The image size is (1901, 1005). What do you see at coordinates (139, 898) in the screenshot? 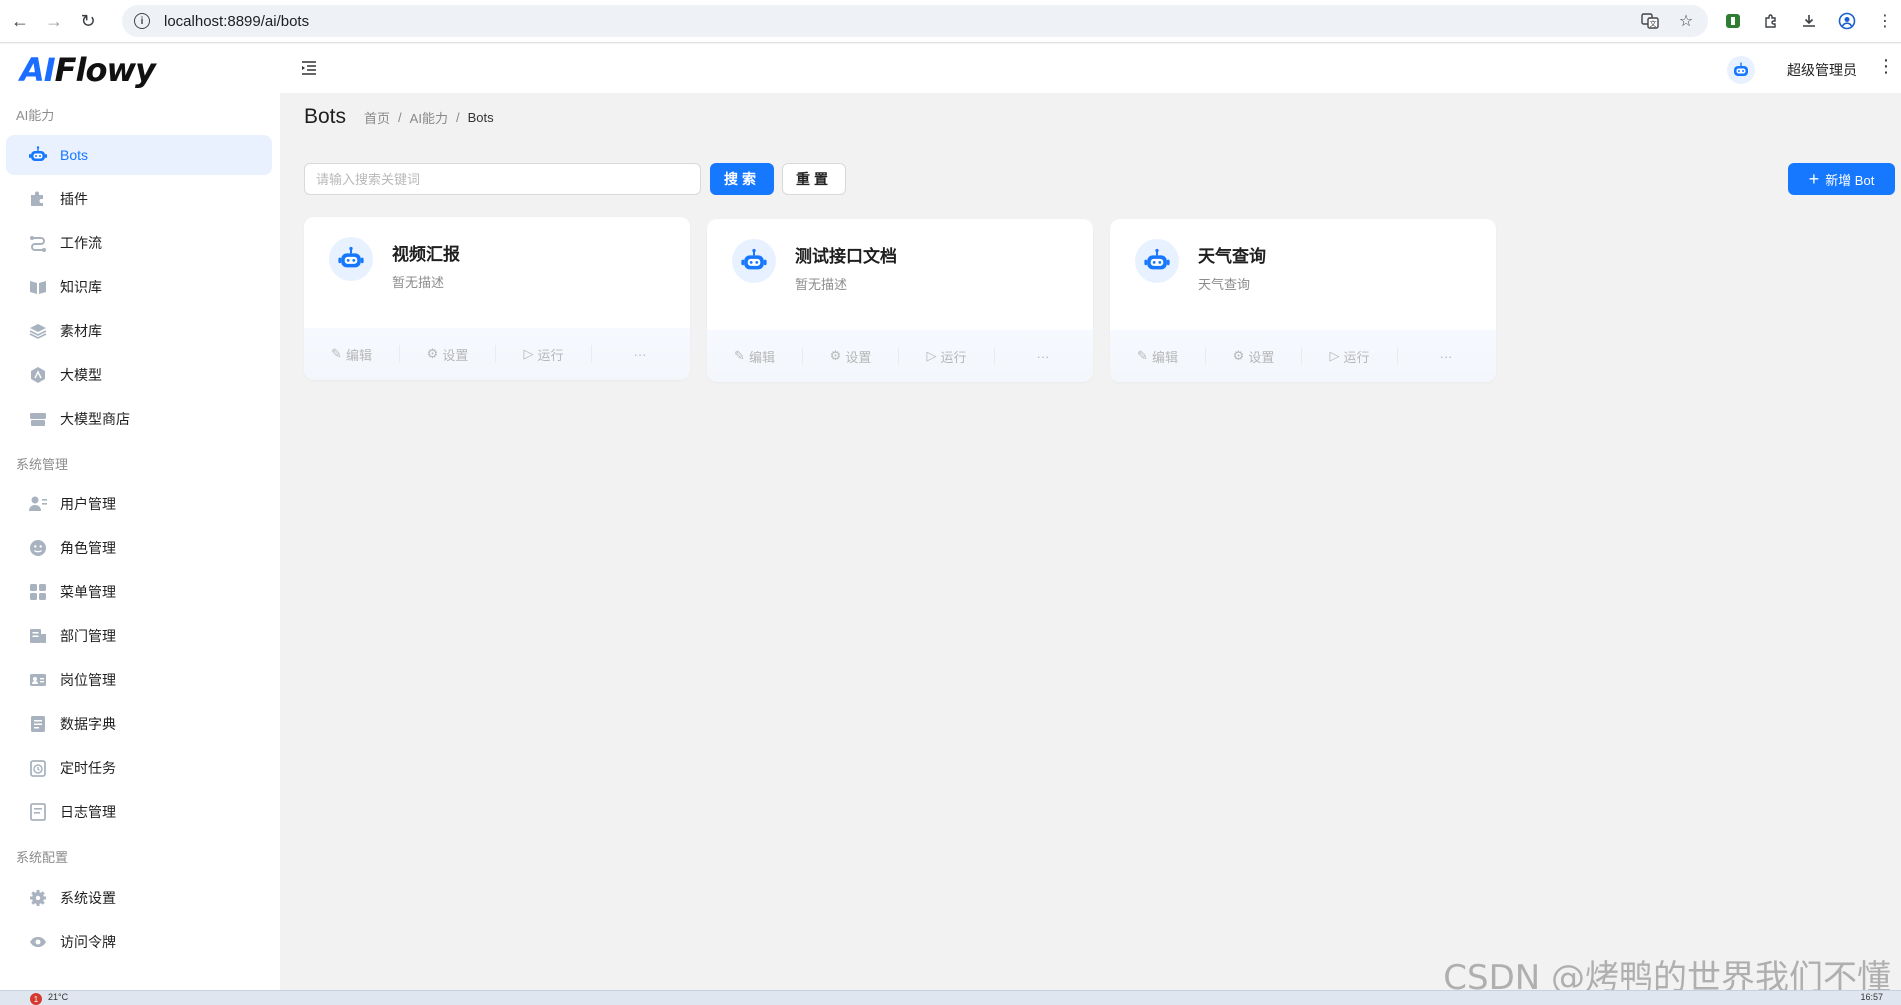
I see `sidebar-item-system-settings: 系统设置` at bounding box center [139, 898].